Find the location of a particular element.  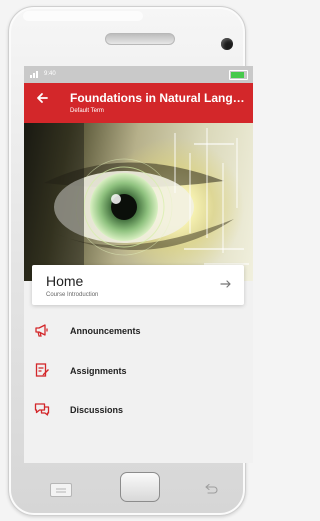

menu-lines-icon is located at coordinates (61, 490).